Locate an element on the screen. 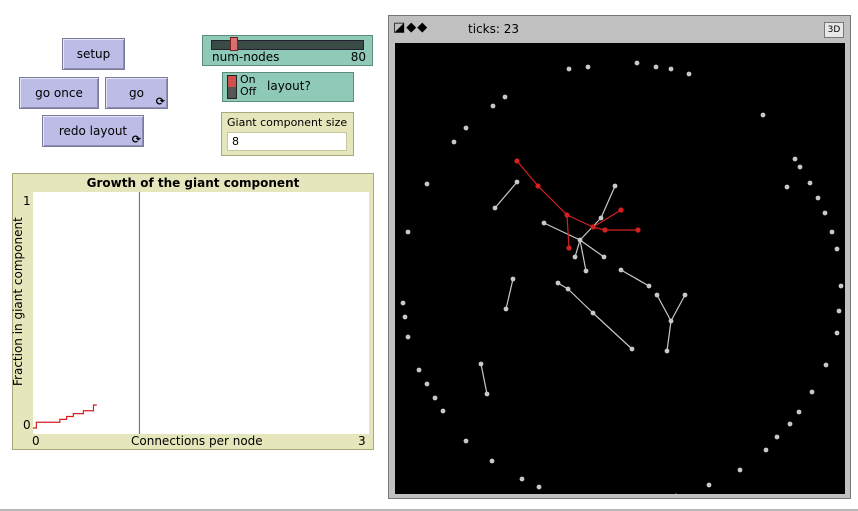 Image resolution: width=858 pixels, height=511 pixels. setup-button-label: setup is located at coordinates (93, 54).